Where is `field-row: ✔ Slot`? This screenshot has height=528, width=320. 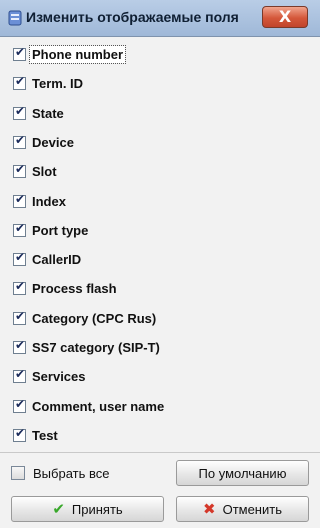 field-row: ✔ Slot is located at coordinates (35, 171).